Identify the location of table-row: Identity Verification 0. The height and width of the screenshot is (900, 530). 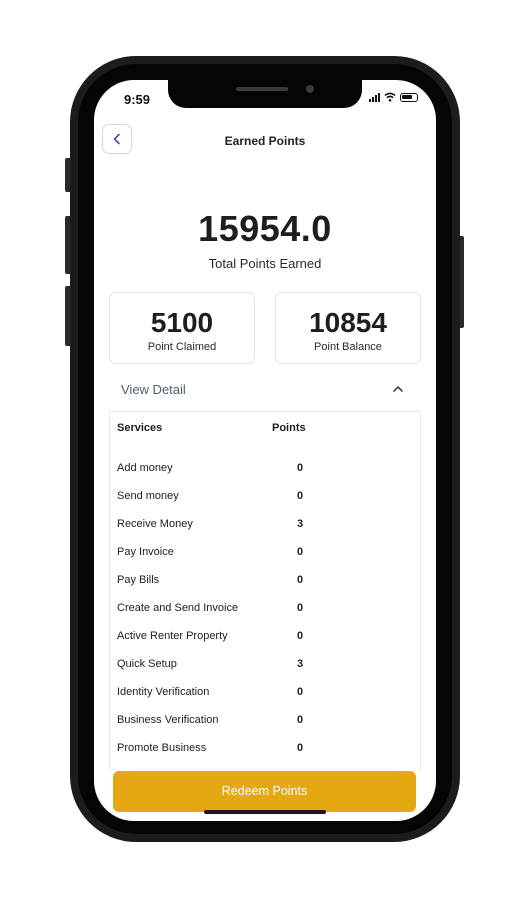
(265, 696).